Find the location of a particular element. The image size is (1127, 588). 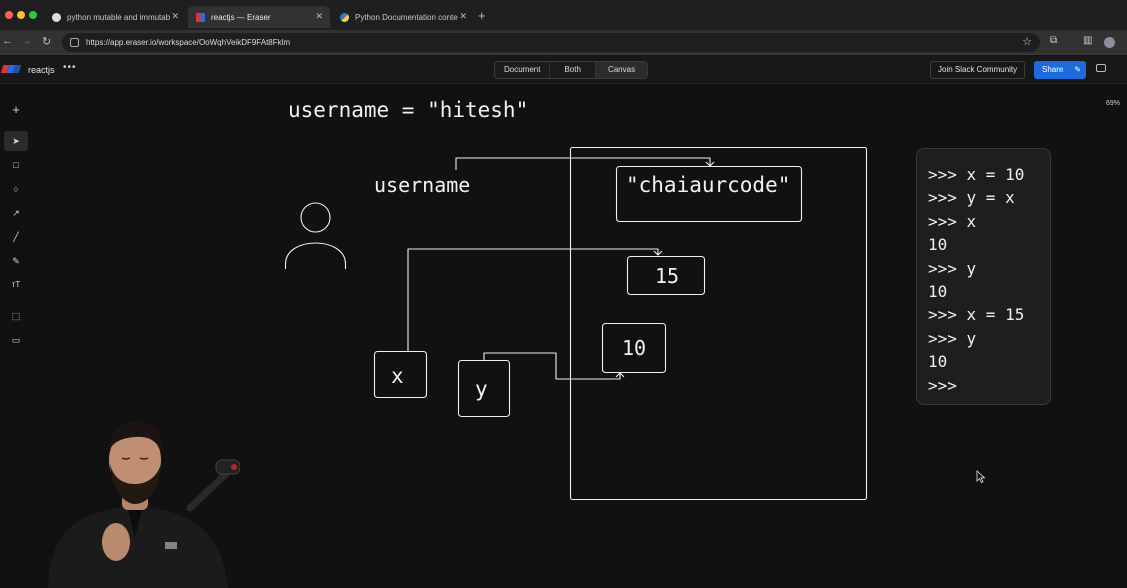

sidebar-icon: ▥ is located at coordinates (1087, 40).